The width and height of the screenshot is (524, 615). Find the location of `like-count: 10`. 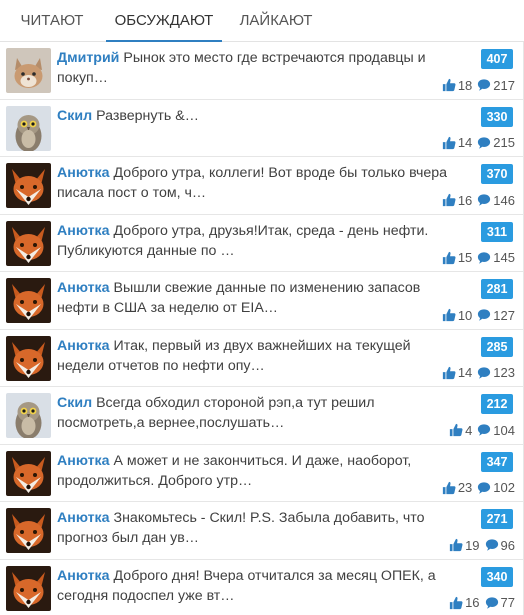

like-count: 10 is located at coordinates (465, 315).